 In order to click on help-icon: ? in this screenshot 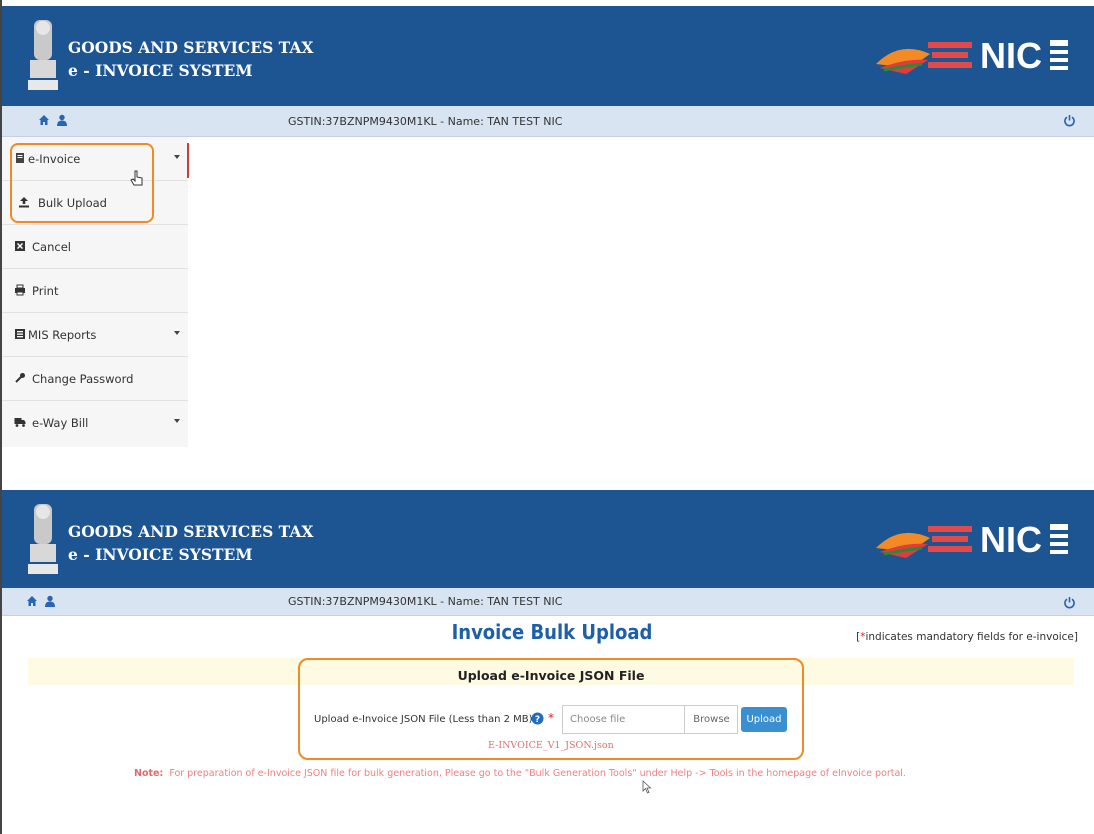, I will do `click(537, 718)`.